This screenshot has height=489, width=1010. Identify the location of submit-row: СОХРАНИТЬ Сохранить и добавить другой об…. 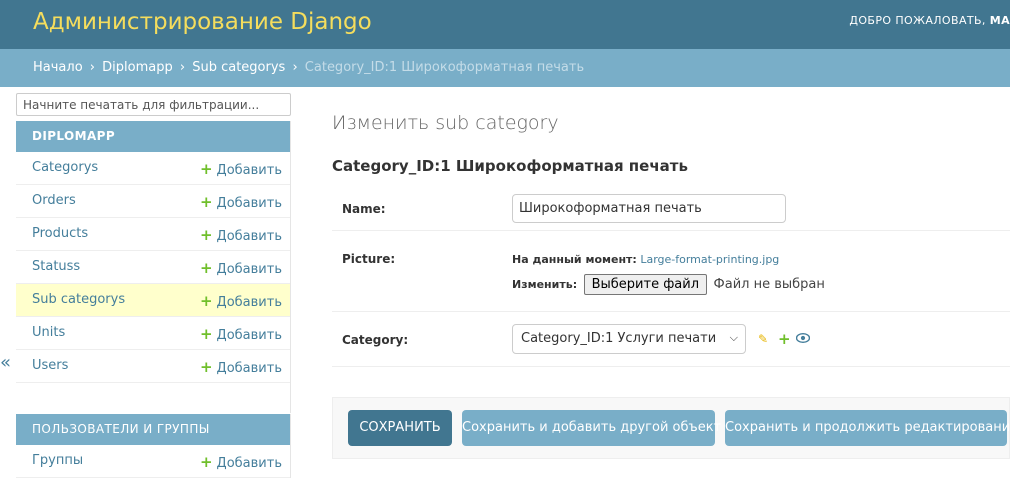
(671, 428).